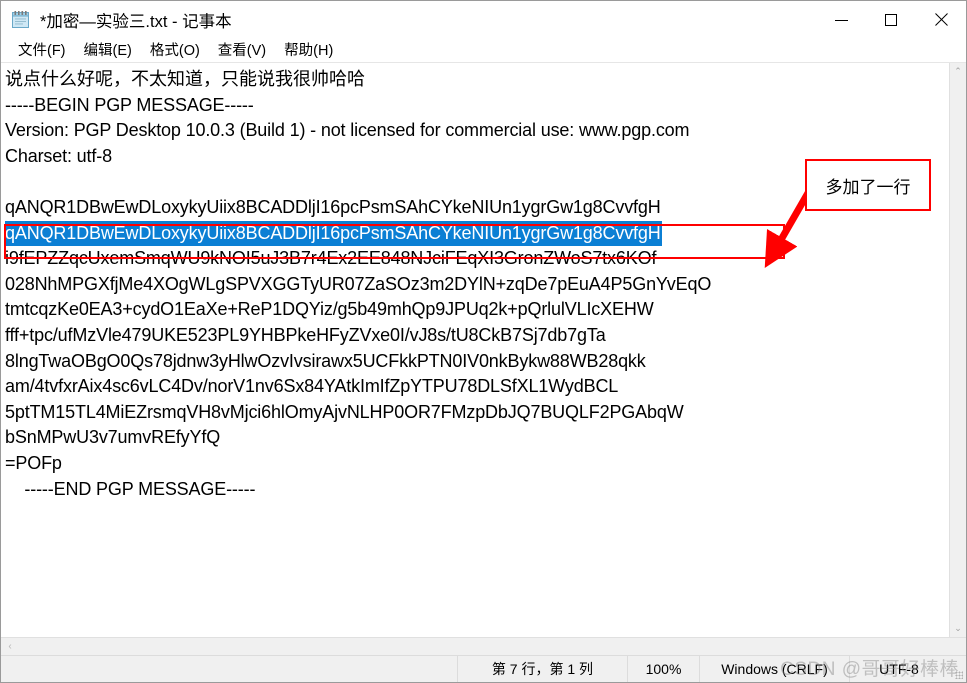  Describe the element at coordinates (242, 51) in the screenshot. I see `menu-view: 查看(V)` at that location.